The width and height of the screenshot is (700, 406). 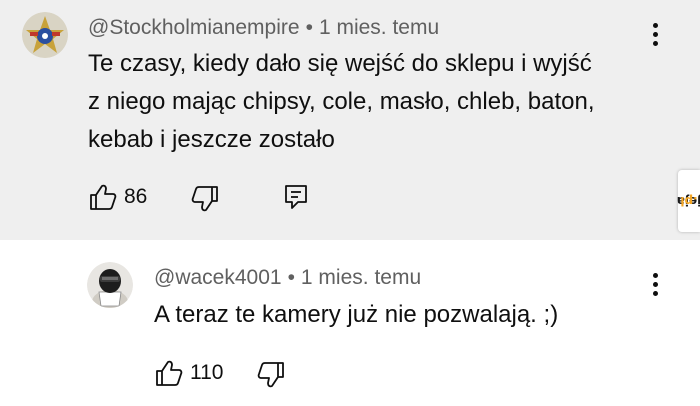 I want to click on like-button: 86, so click(x=117, y=197).